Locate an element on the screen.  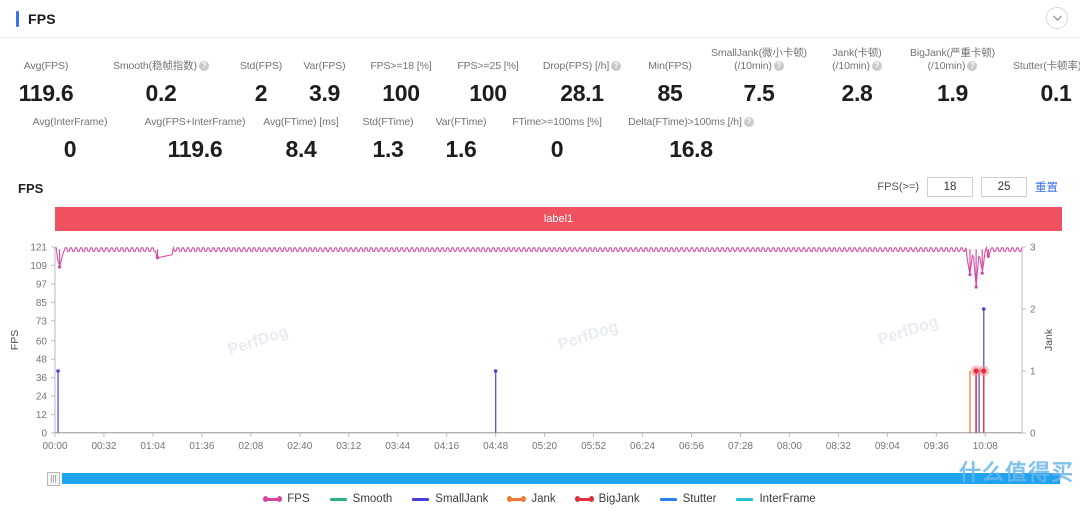
metric-ftime-4: Var(FTime) 1.6 is located at coordinates (461, 139).